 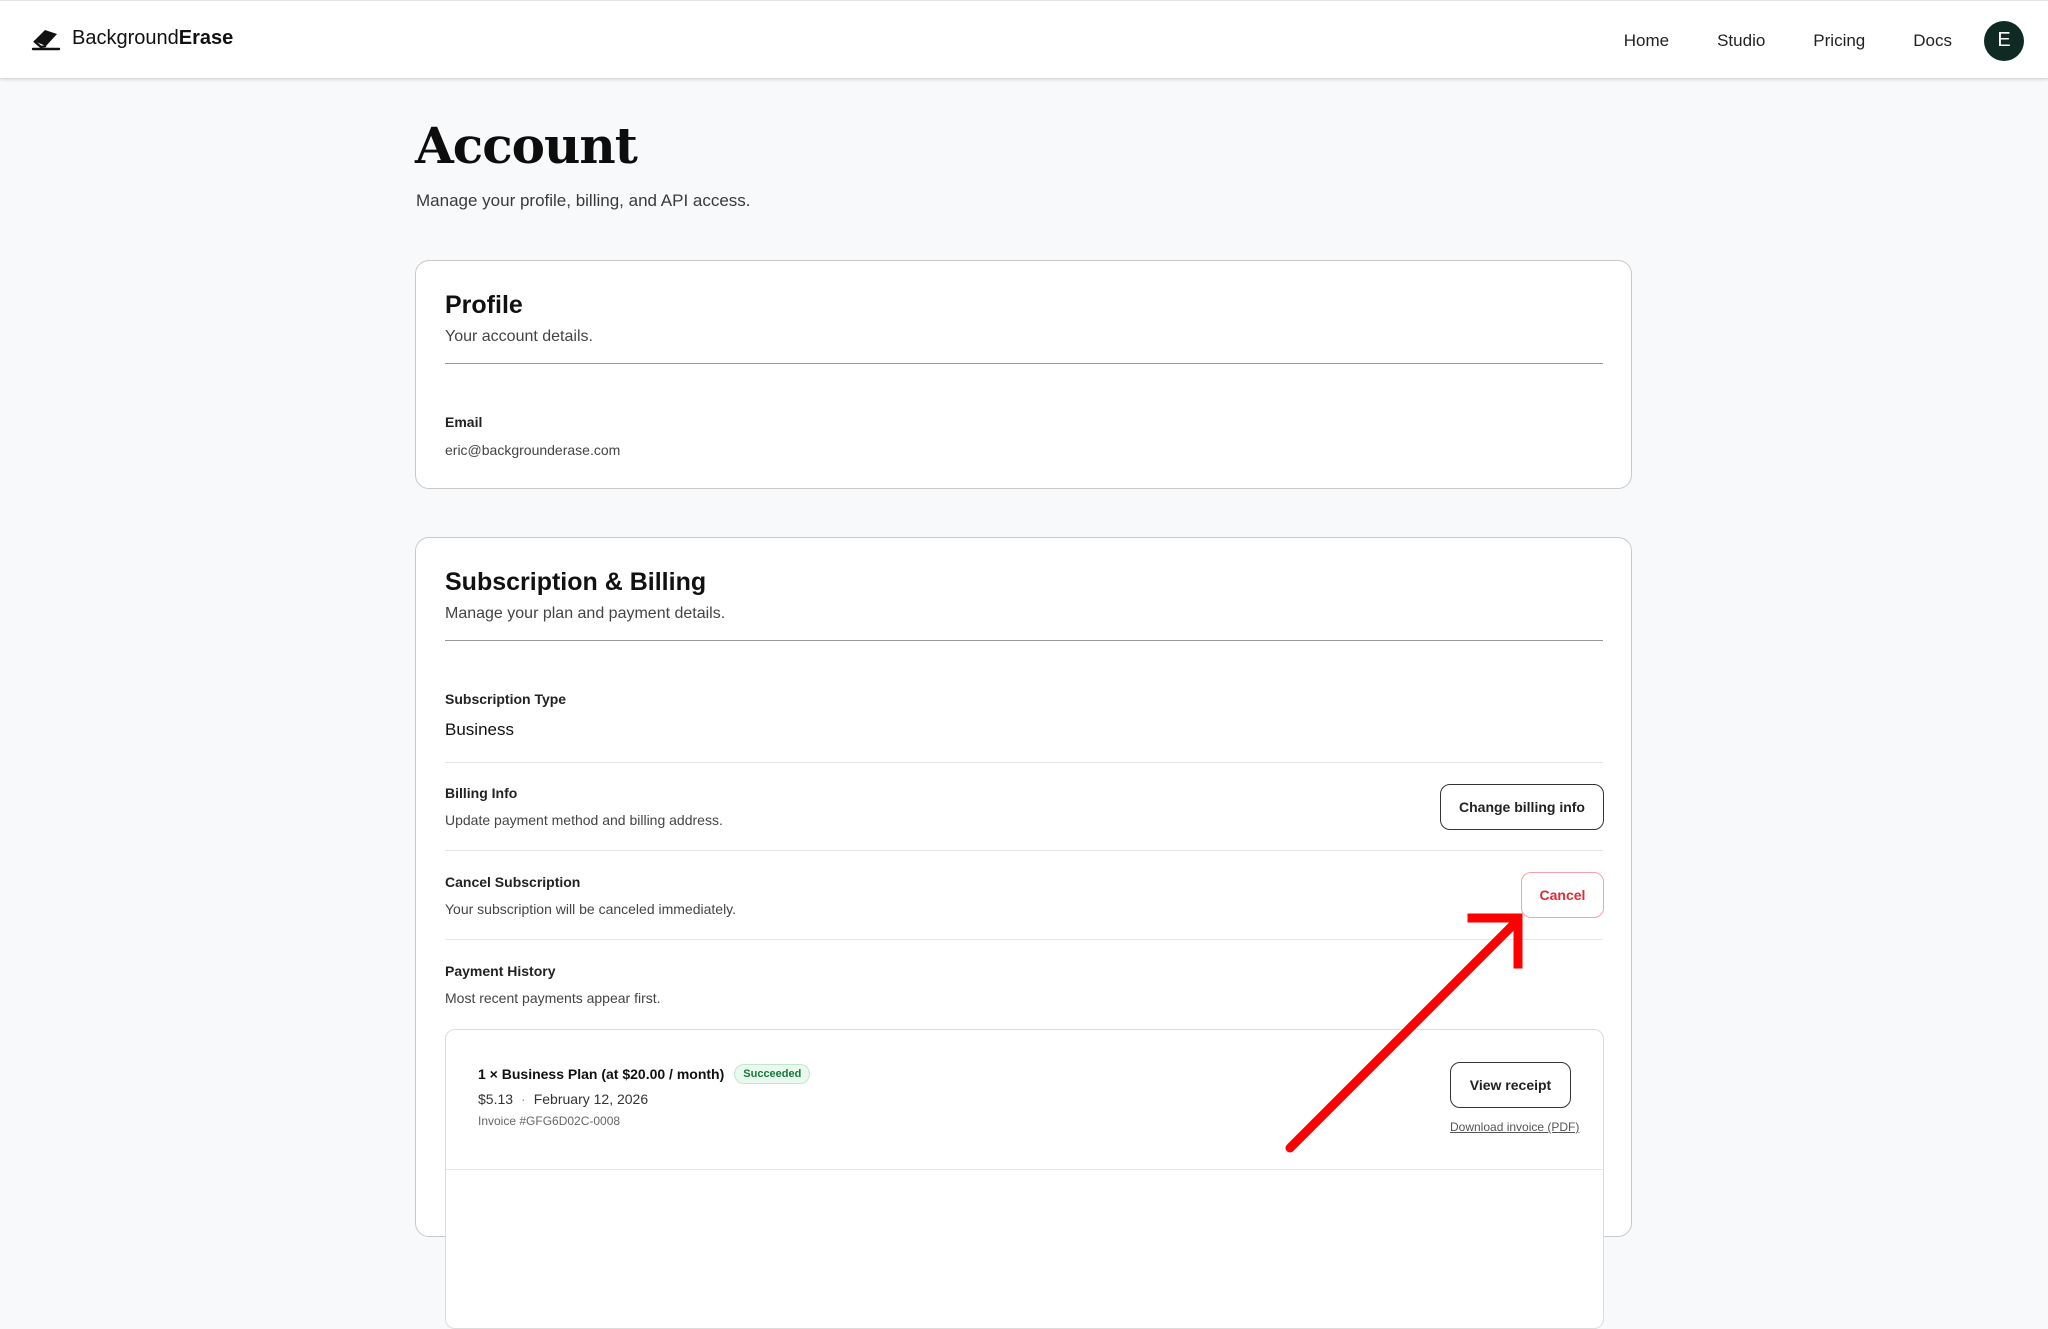 I want to click on nav-studio: Studio, so click(x=1741, y=41).